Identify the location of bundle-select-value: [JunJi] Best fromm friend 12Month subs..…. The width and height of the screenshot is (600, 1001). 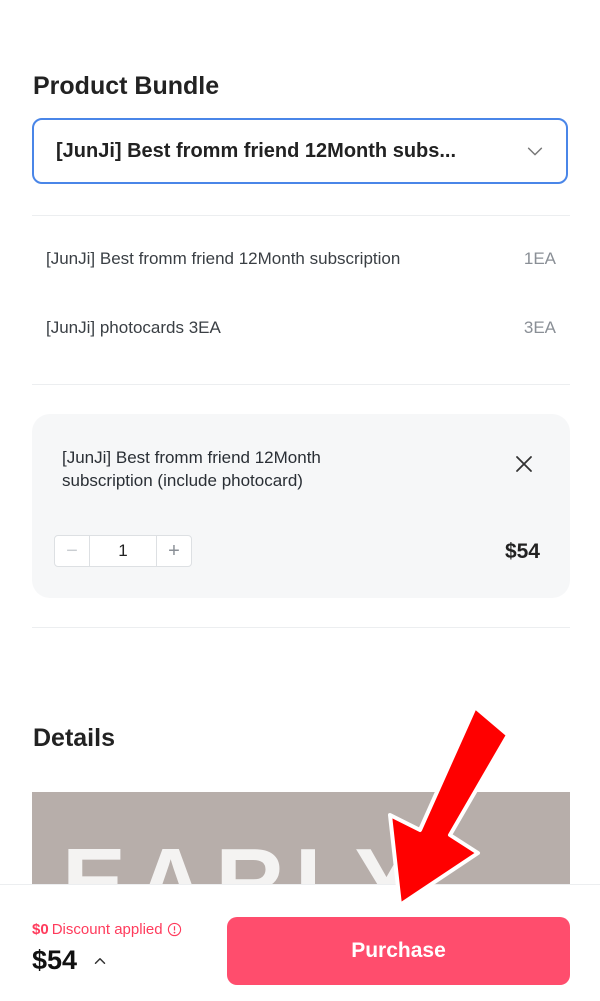
(256, 150).